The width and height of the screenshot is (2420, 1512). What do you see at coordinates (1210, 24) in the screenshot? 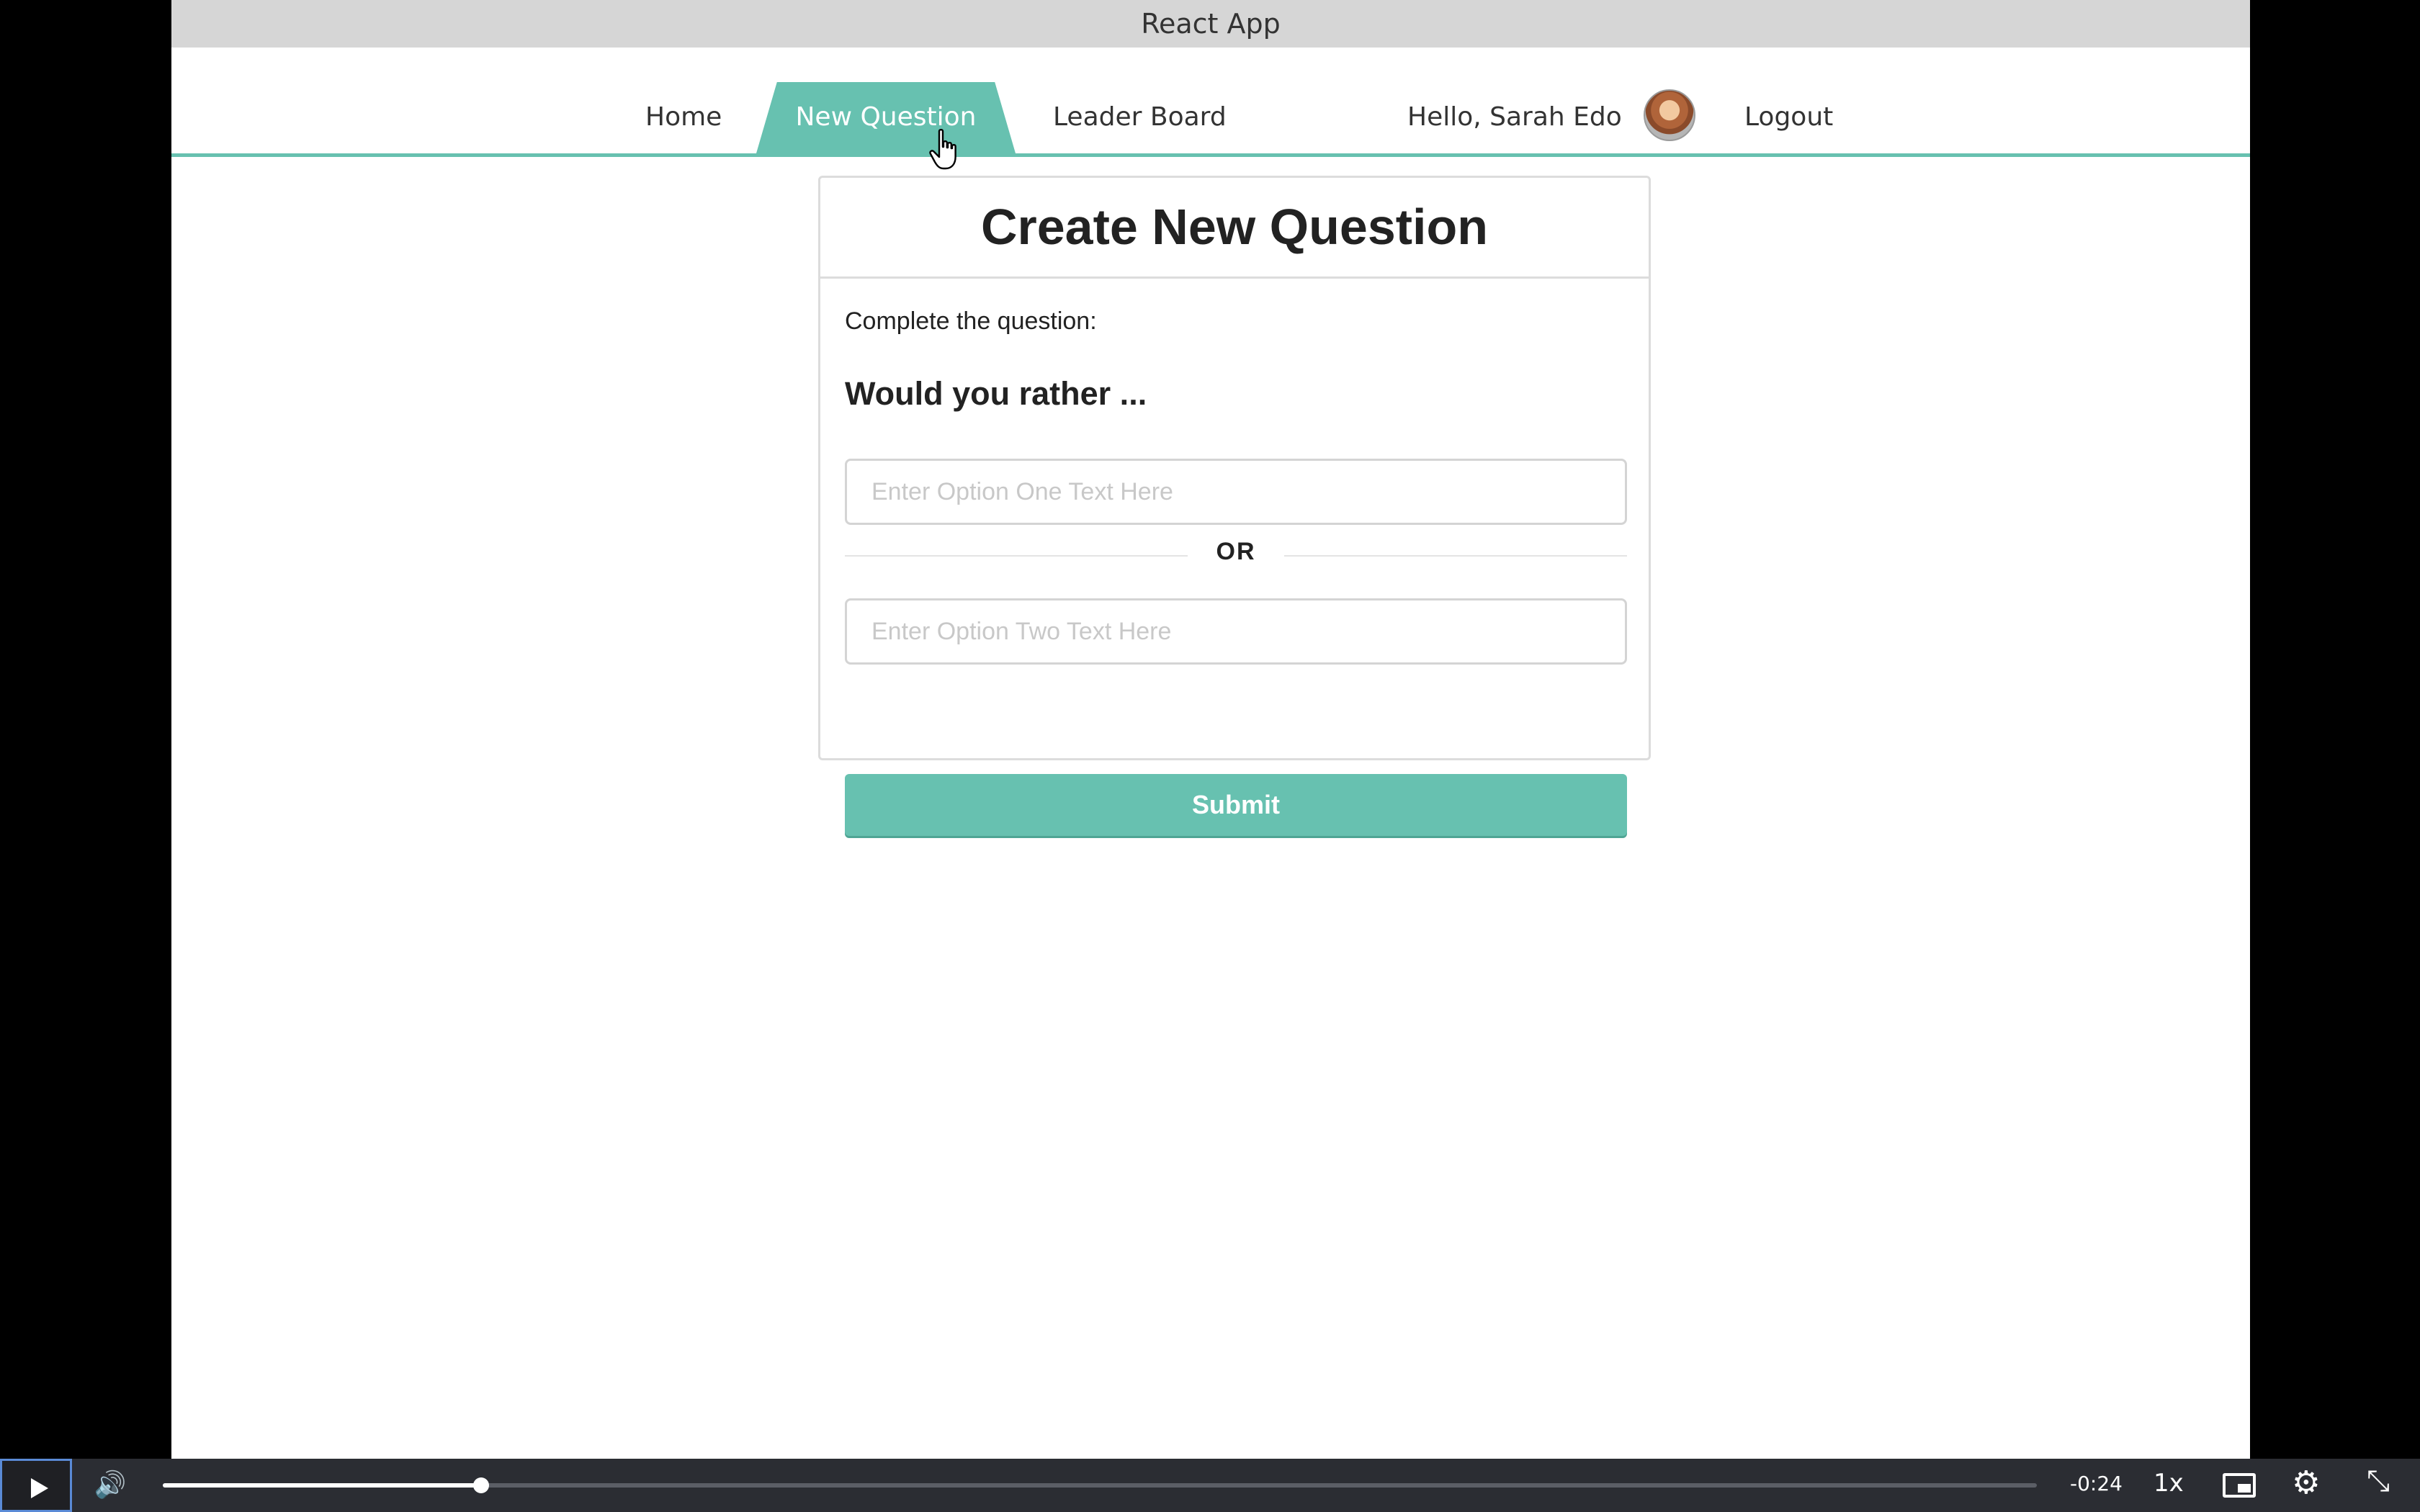
I see `window-title: React App` at bounding box center [1210, 24].